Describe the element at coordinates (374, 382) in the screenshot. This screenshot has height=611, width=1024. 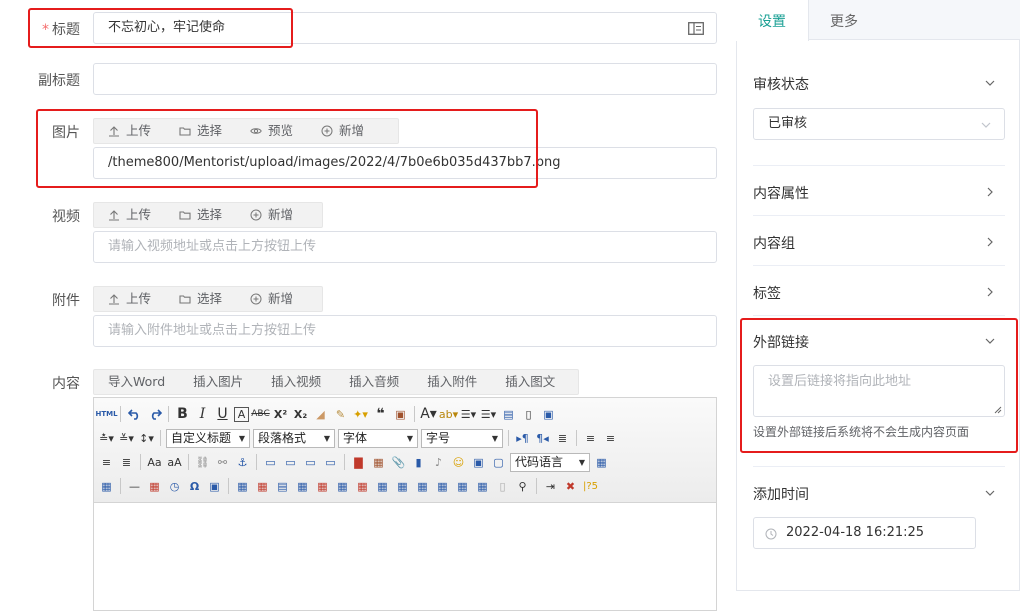
I see `insert-audio-button: 插入音频` at that location.